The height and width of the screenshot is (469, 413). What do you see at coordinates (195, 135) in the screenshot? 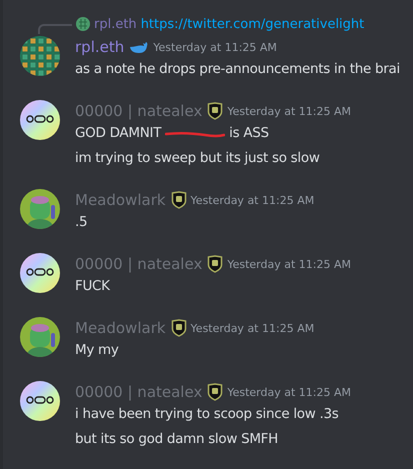
I see `scribble-drawing` at bounding box center [195, 135].